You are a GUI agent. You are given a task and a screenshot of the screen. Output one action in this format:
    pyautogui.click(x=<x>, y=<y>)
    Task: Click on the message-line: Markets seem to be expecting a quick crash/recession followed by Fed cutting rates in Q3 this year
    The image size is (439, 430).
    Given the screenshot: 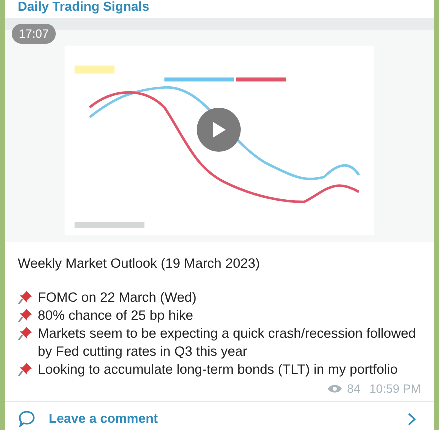 What is the action you would take?
    pyautogui.click(x=228, y=343)
    